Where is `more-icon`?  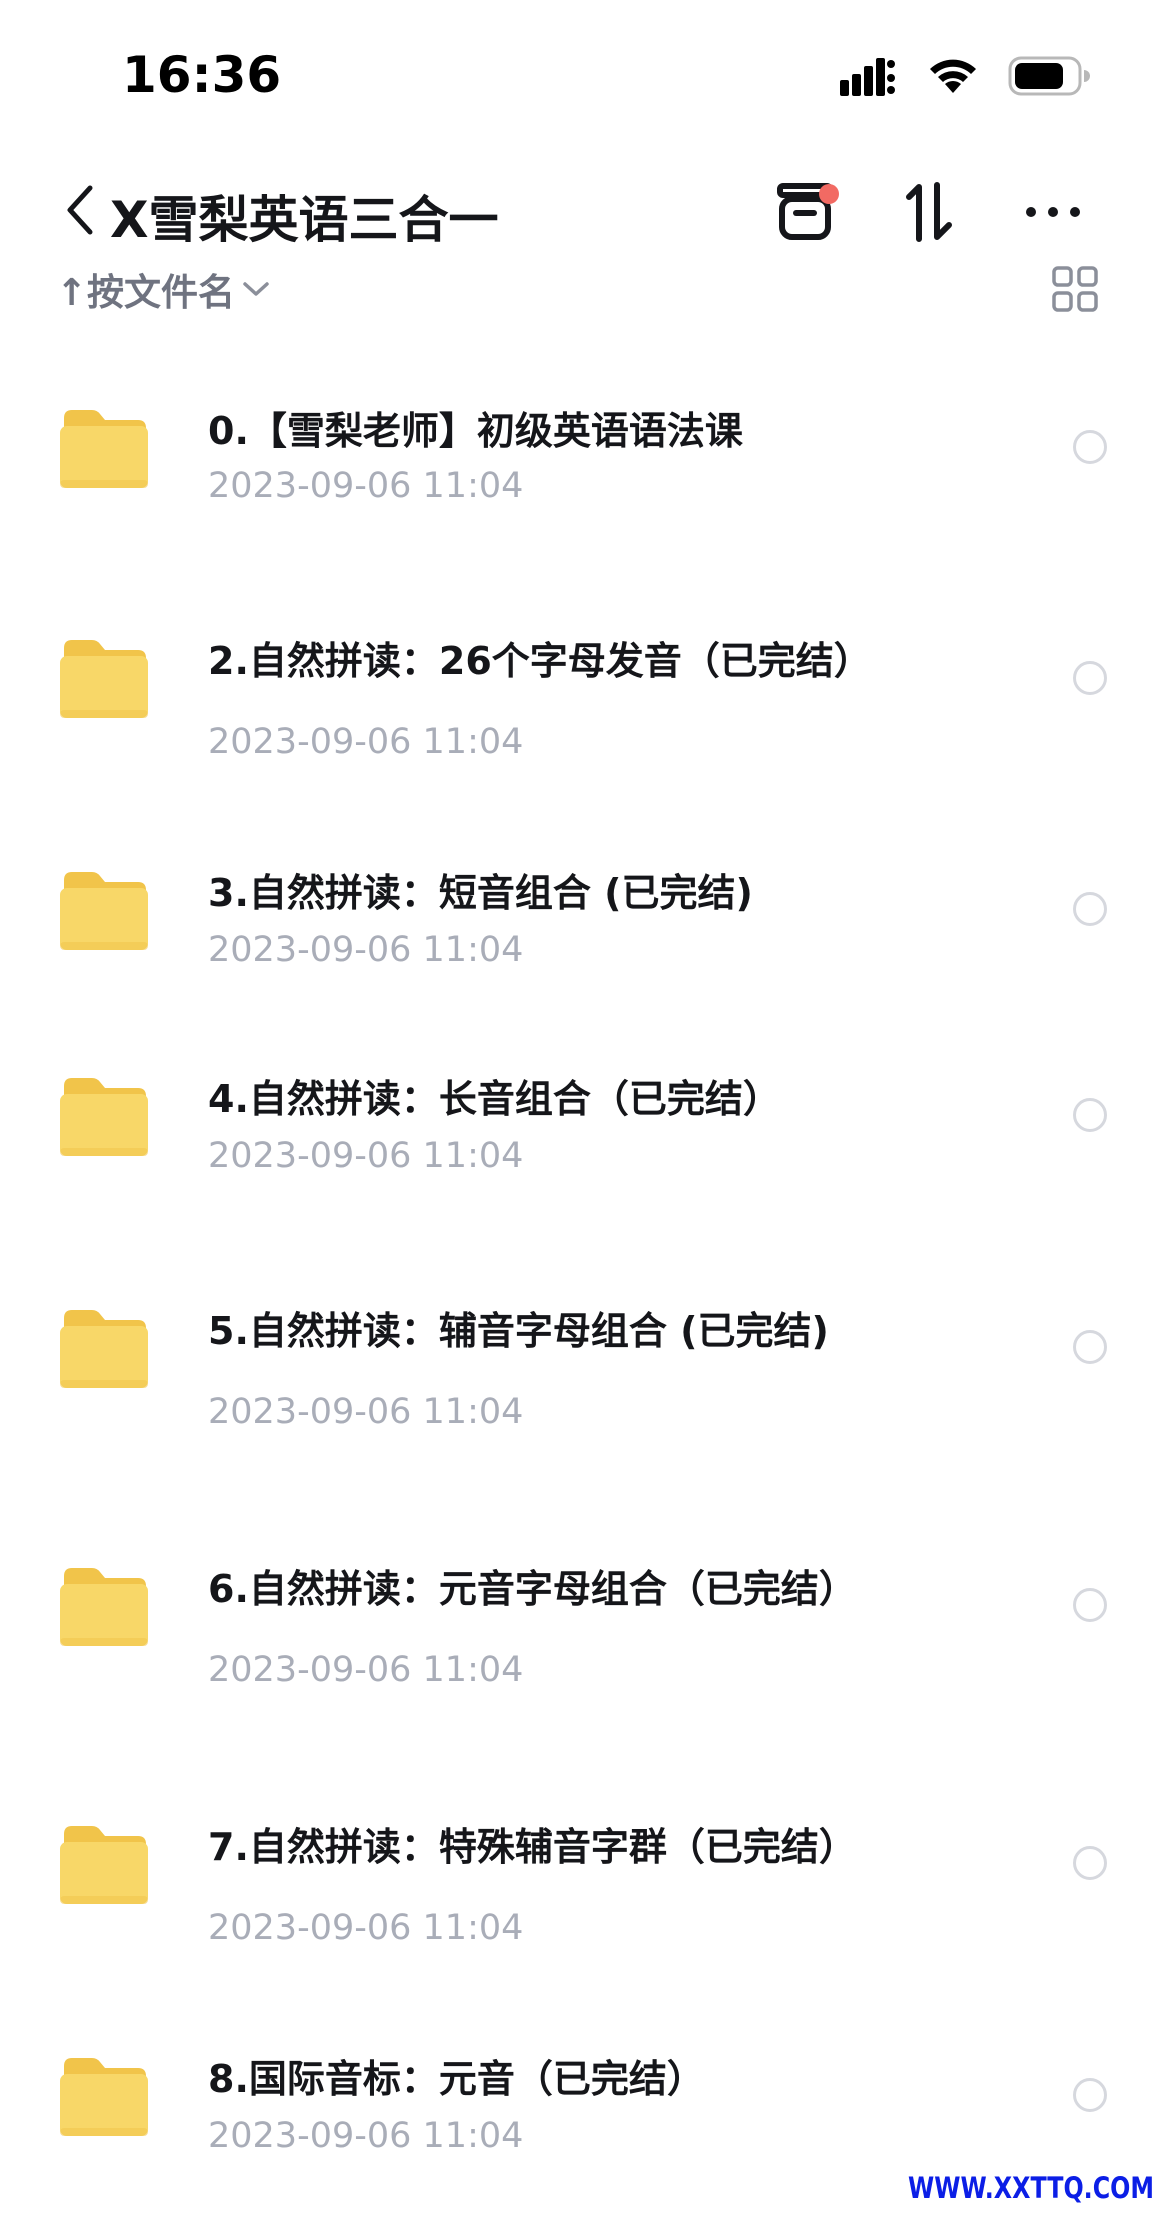
more-icon is located at coordinates (1053, 212).